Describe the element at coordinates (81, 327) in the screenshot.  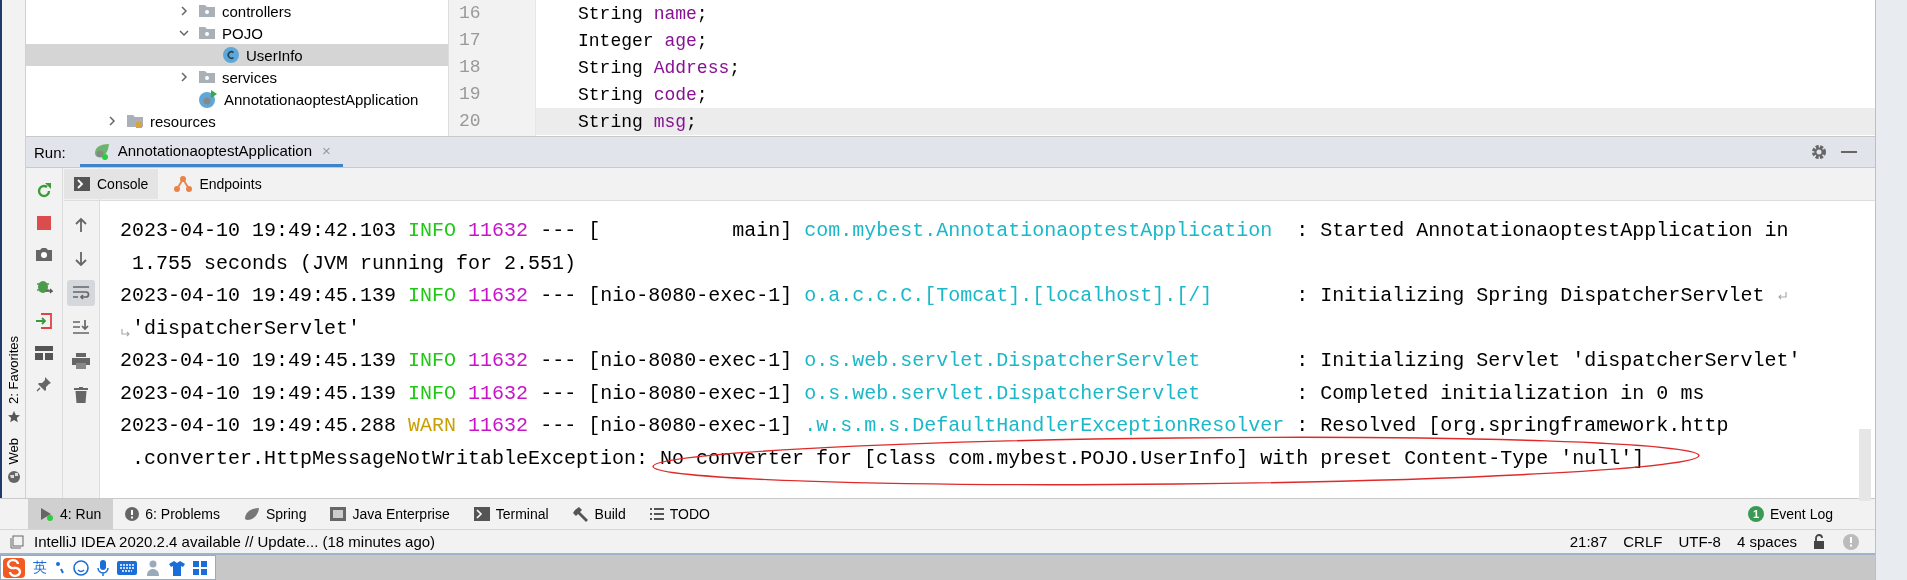
I see `scroll-to-end-icon` at that location.